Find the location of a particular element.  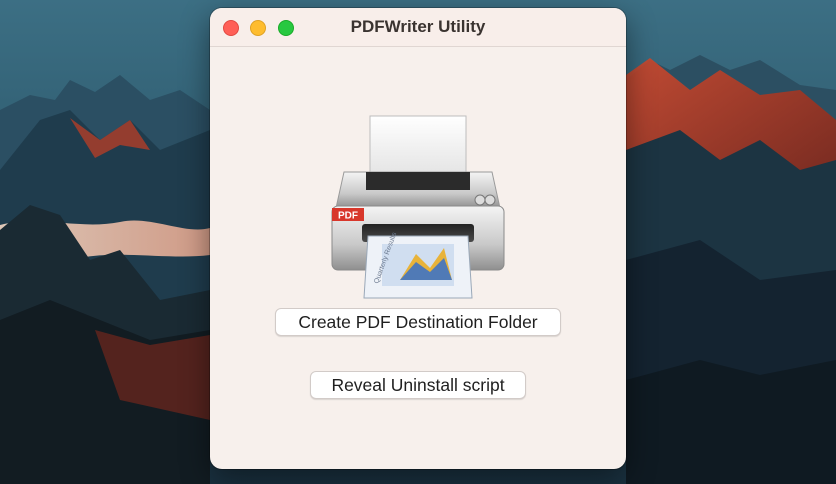

printer-icon: PDF Quarterly Results is located at coordinates (418, 207).